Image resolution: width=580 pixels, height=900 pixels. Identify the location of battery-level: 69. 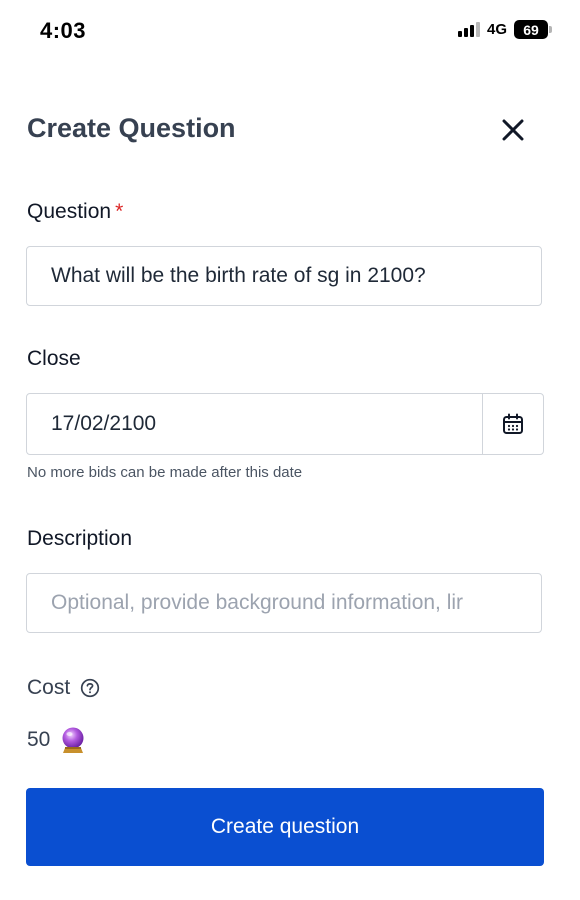
(531, 29).